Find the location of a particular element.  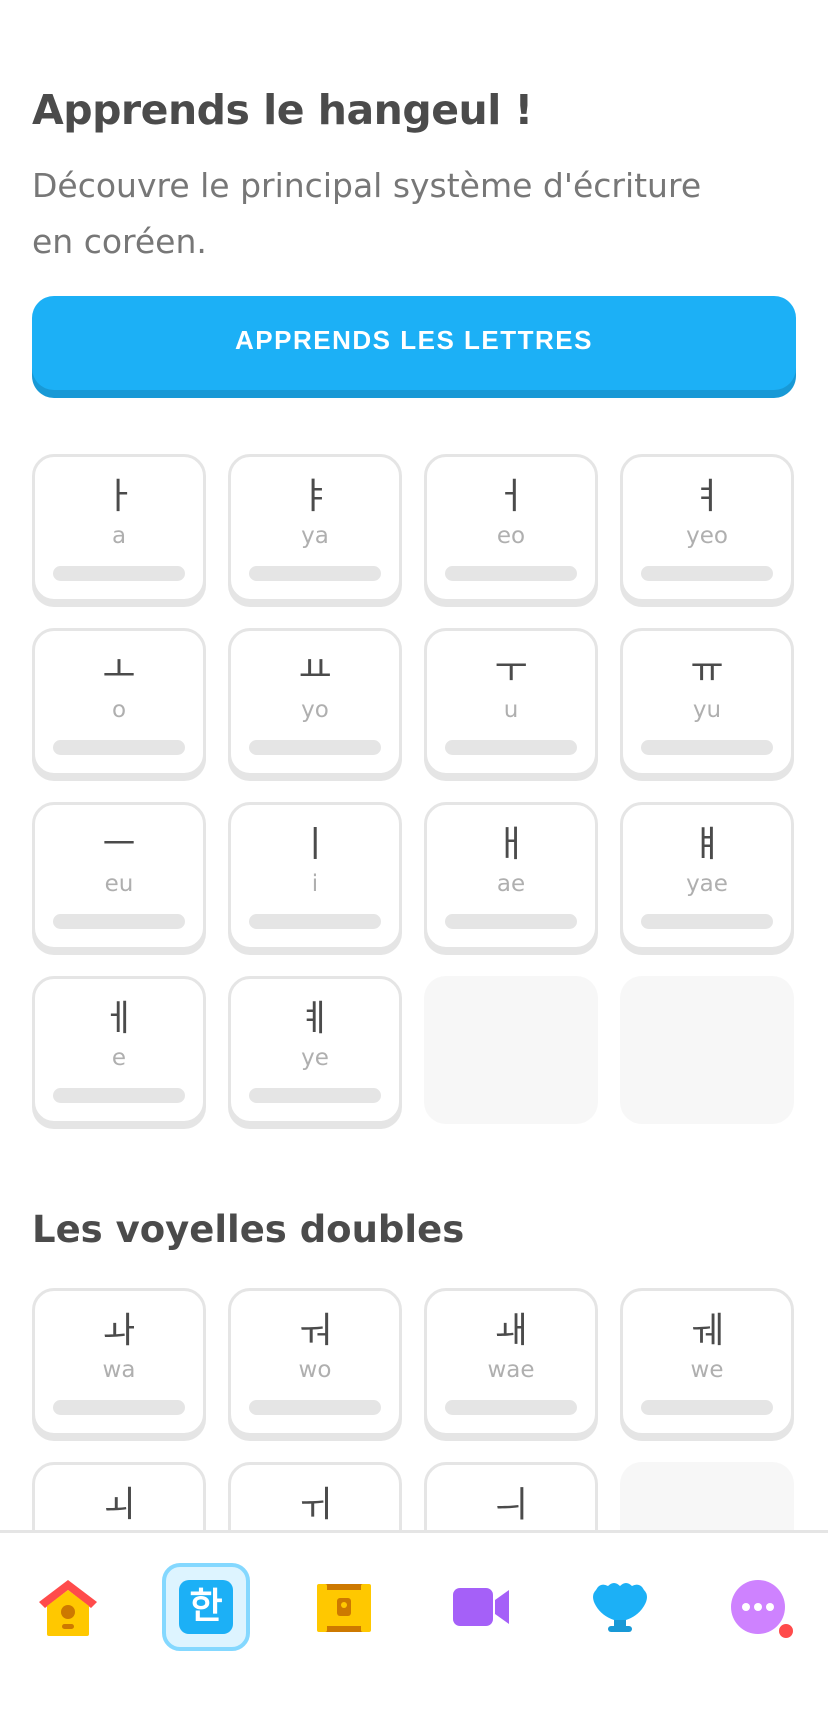

home-icon is located at coordinates (68, 1607).